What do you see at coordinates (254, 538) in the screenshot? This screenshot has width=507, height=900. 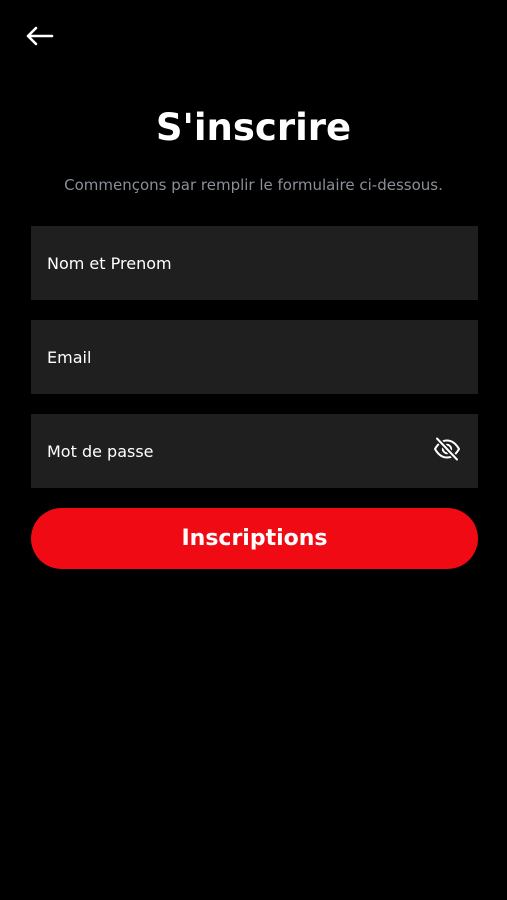 I see `signup-submit-button: Inscriptions` at bounding box center [254, 538].